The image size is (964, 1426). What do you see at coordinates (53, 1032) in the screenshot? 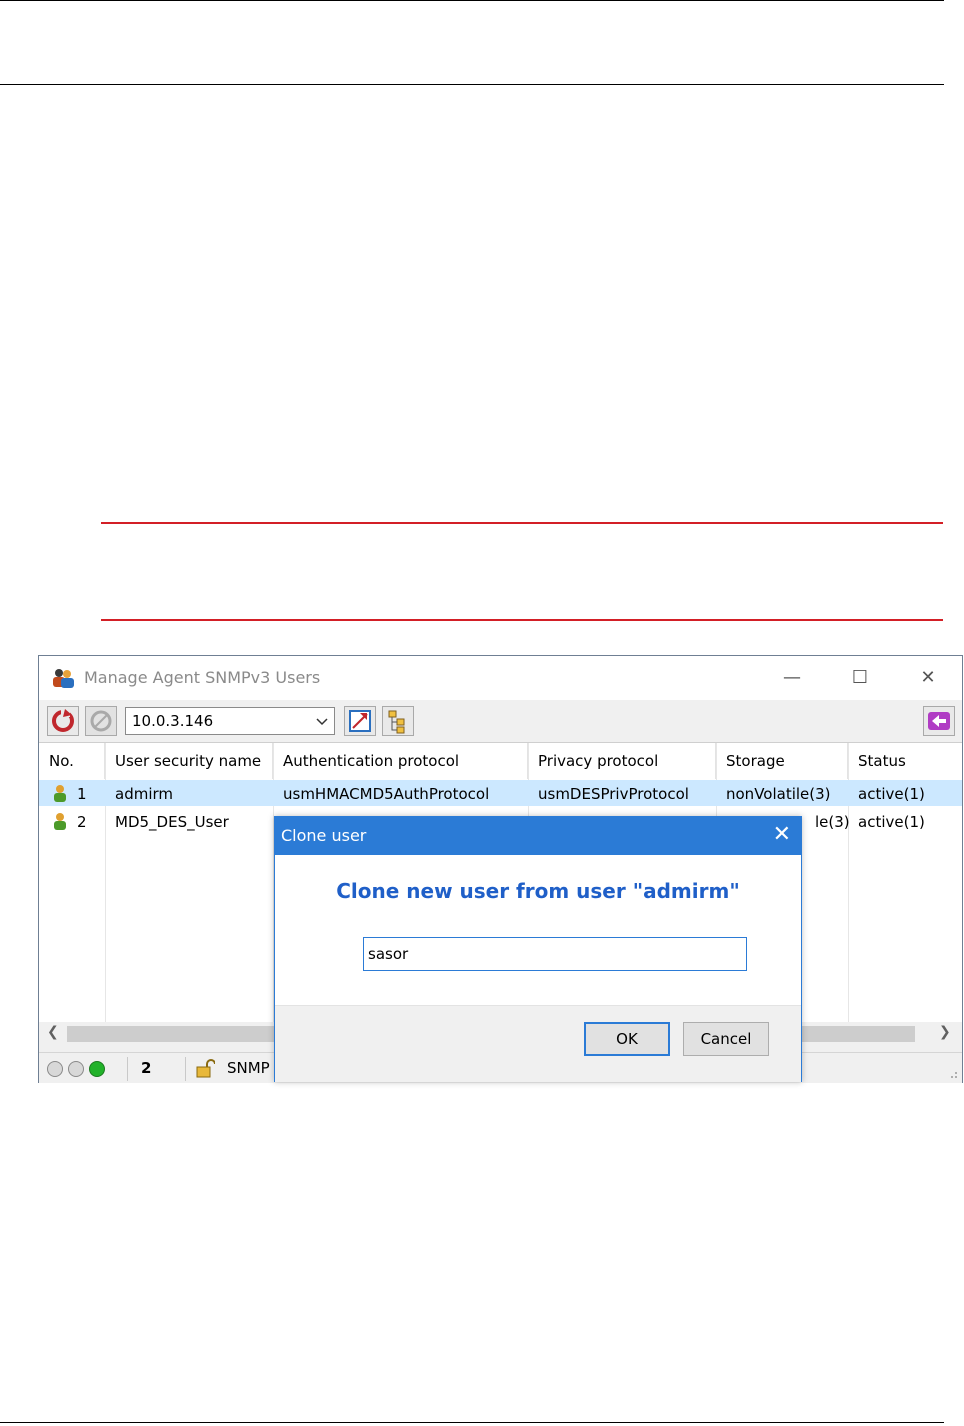
I see `scroll-left-icon: ❮` at bounding box center [53, 1032].